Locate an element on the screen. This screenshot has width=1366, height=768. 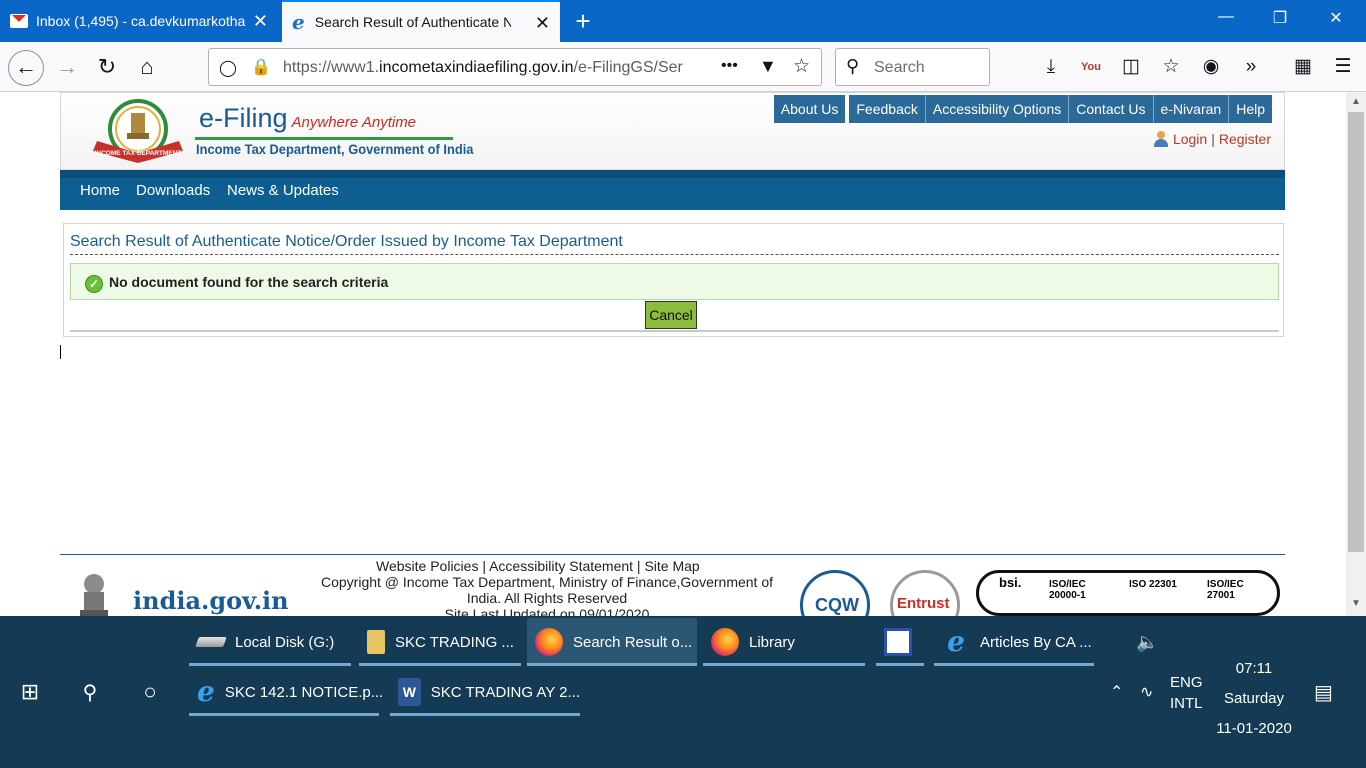
bookmark-star-icon: ☆ is located at coordinates (801, 66).